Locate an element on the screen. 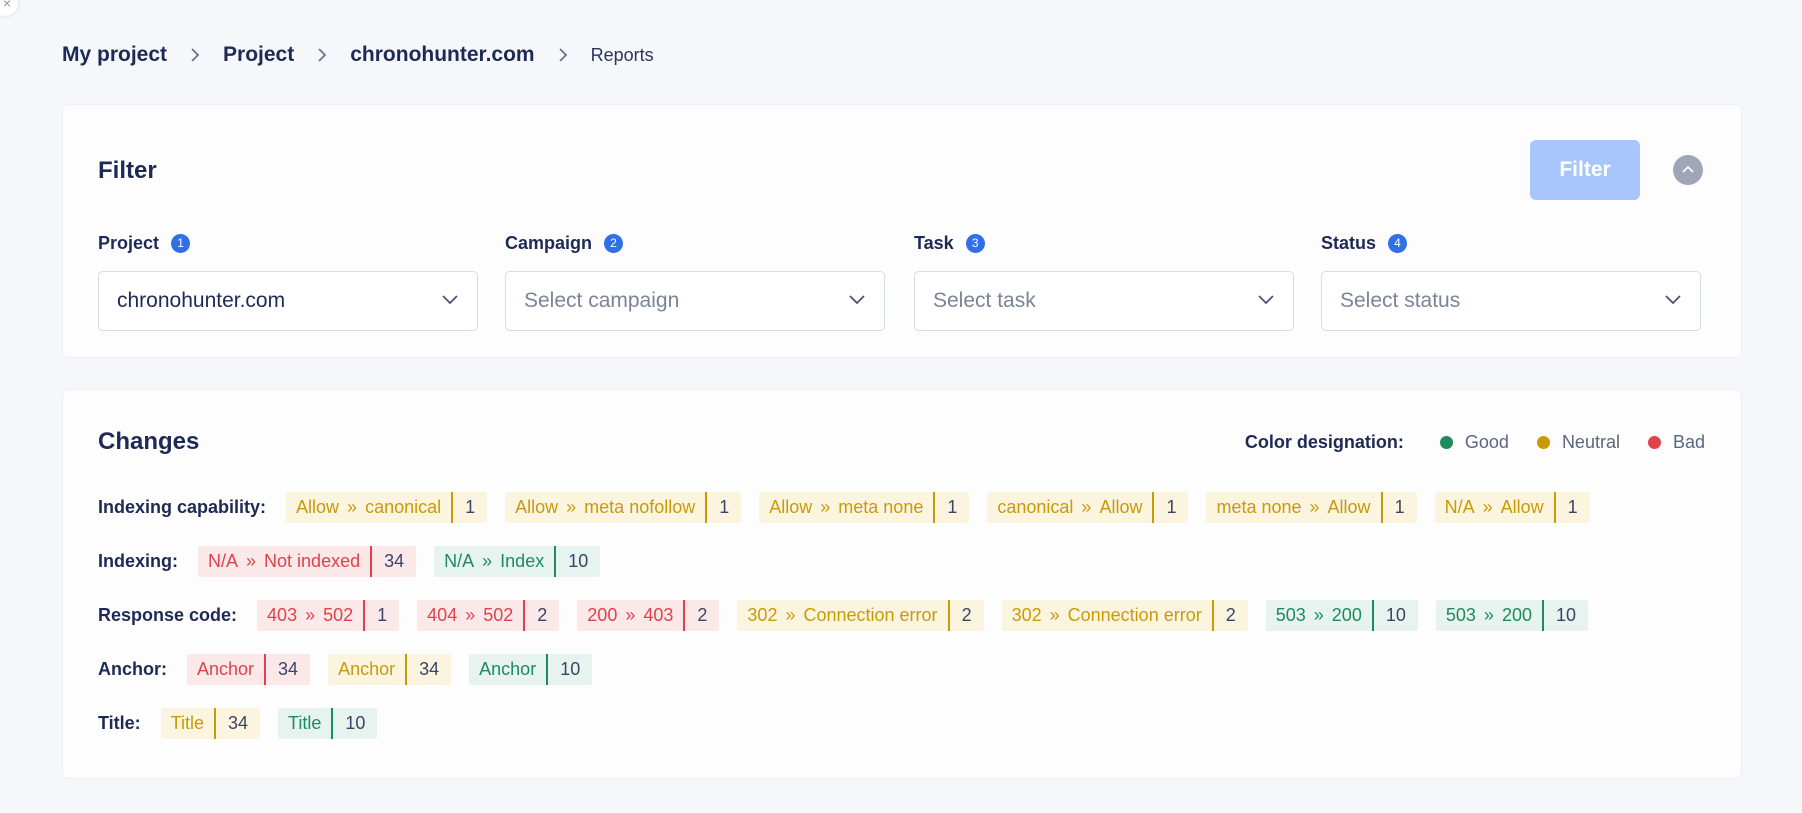  legend-dot-neutral is located at coordinates (1543, 442).